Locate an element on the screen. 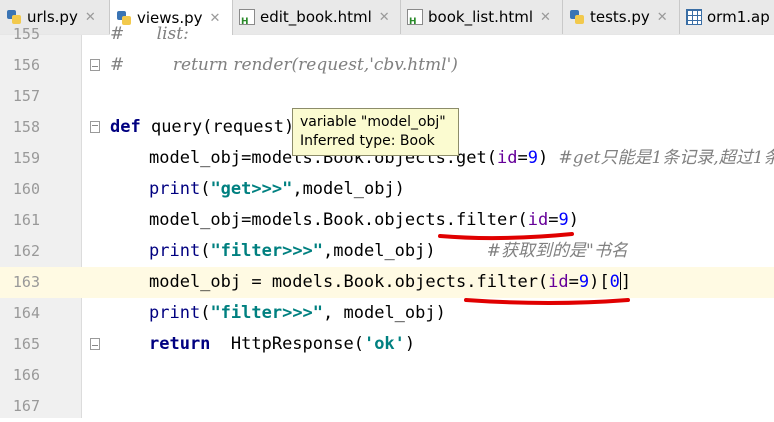 The image size is (774, 422). code-line: 160 print("get>>>",model_obj) is located at coordinates (387, 189).